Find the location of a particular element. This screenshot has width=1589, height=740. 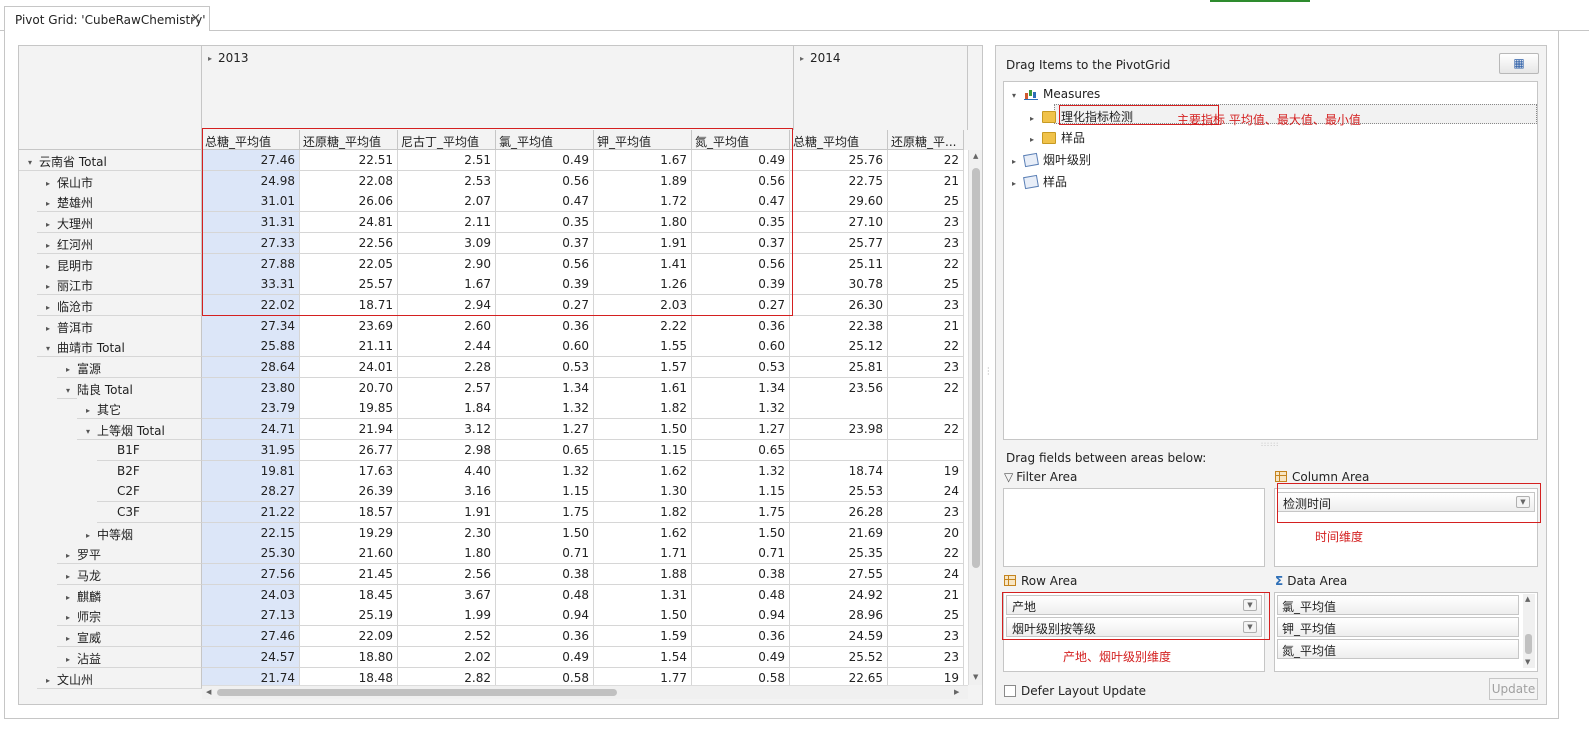

grid-cell: 1.67 is located at coordinates (643, 160).